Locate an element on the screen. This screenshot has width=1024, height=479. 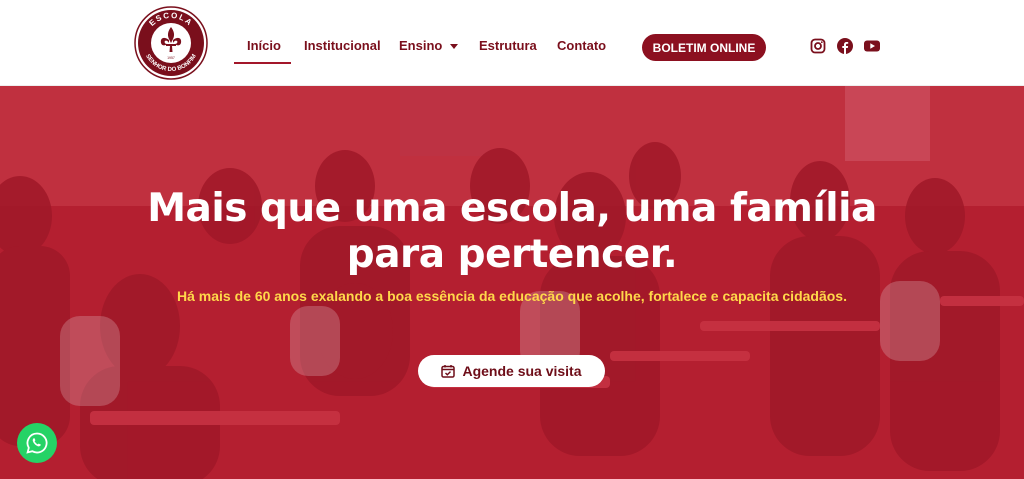
school-logo: ESCOLA SENHOR DO BONFIM 1957 is located at coordinates (171, 43).